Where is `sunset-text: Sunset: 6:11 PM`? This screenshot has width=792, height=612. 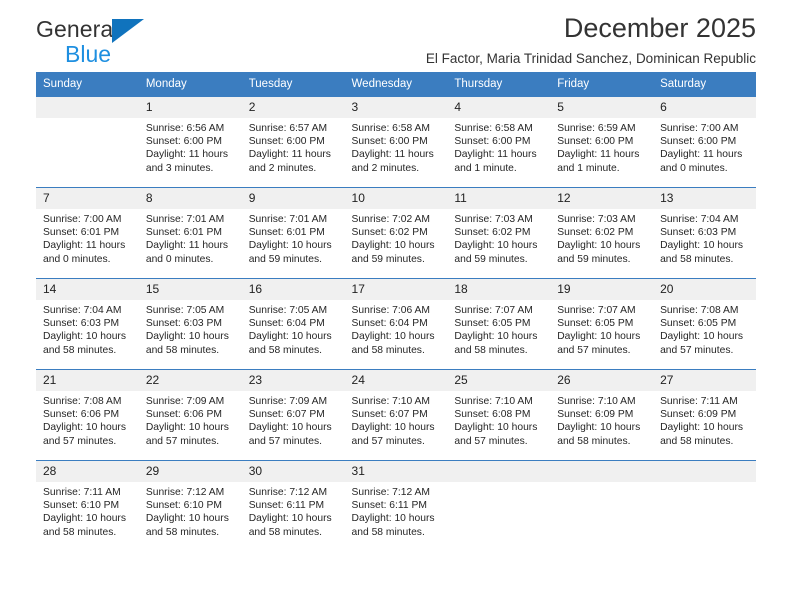
sunset-text: Sunset: 6:11 PM is located at coordinates (389, 506).